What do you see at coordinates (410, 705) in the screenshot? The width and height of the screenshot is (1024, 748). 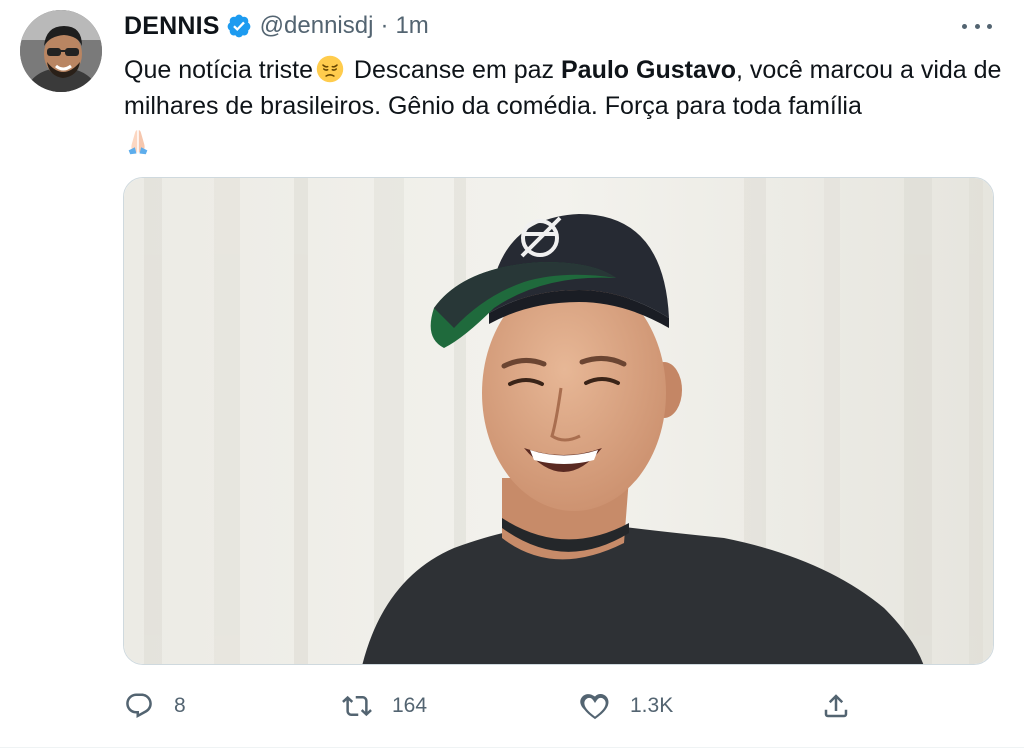 I see `retweet-count: 164` at bounding box center [410, 705].